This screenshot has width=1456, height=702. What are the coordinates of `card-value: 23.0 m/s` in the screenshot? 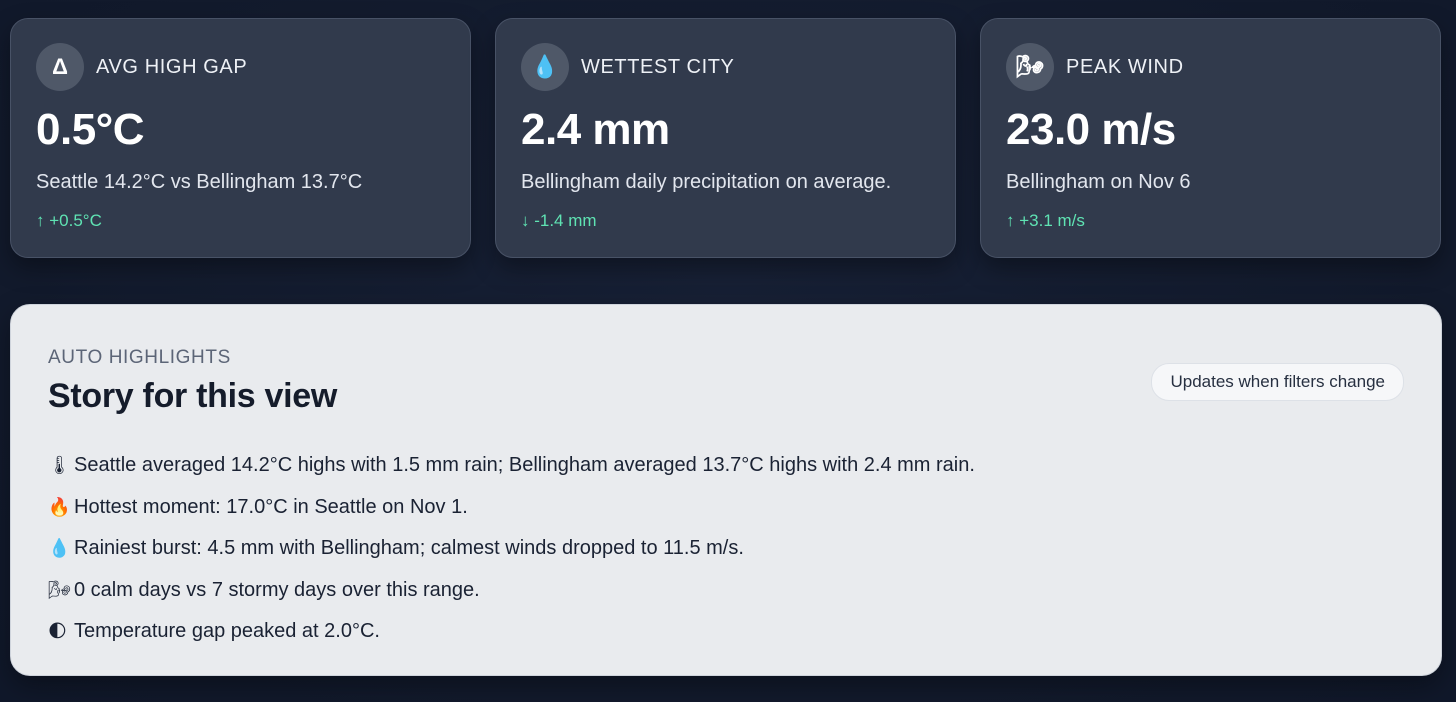 It's located at (1091, 129).